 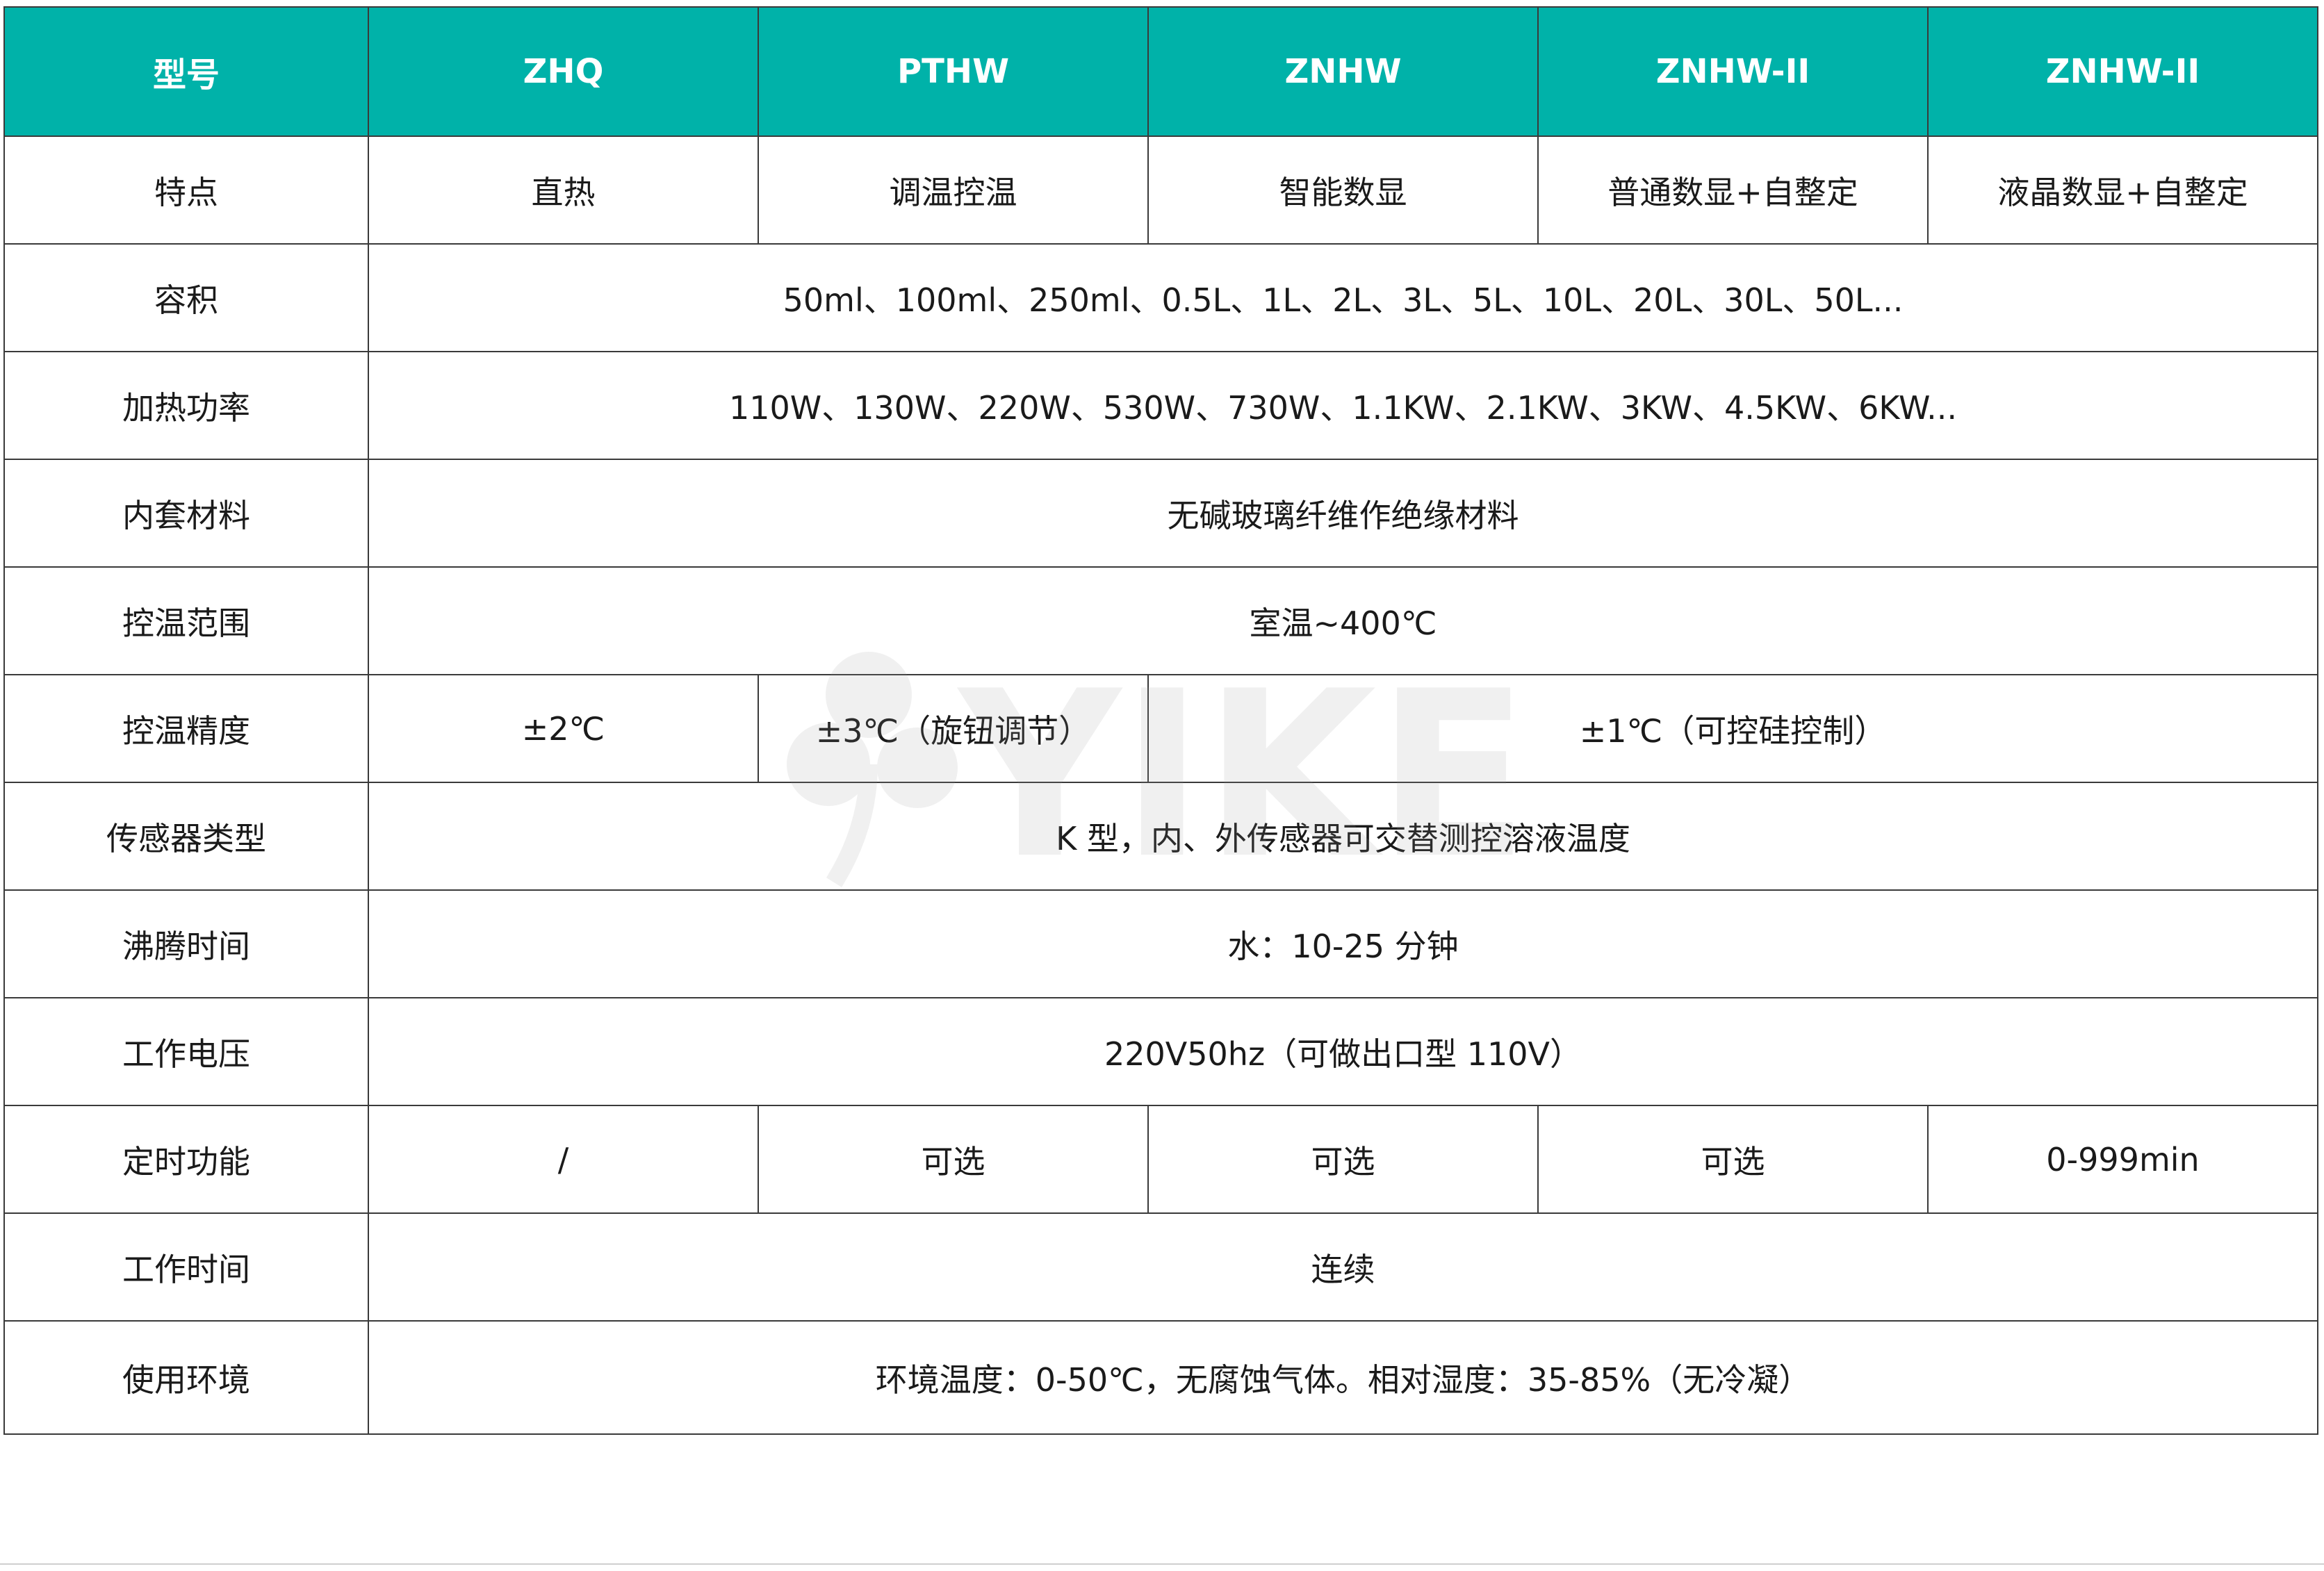 What do you see at coordinates (1162, 1564) in the screenshot?
I see `bottom-divider` at bounding box center [1162, 1564].